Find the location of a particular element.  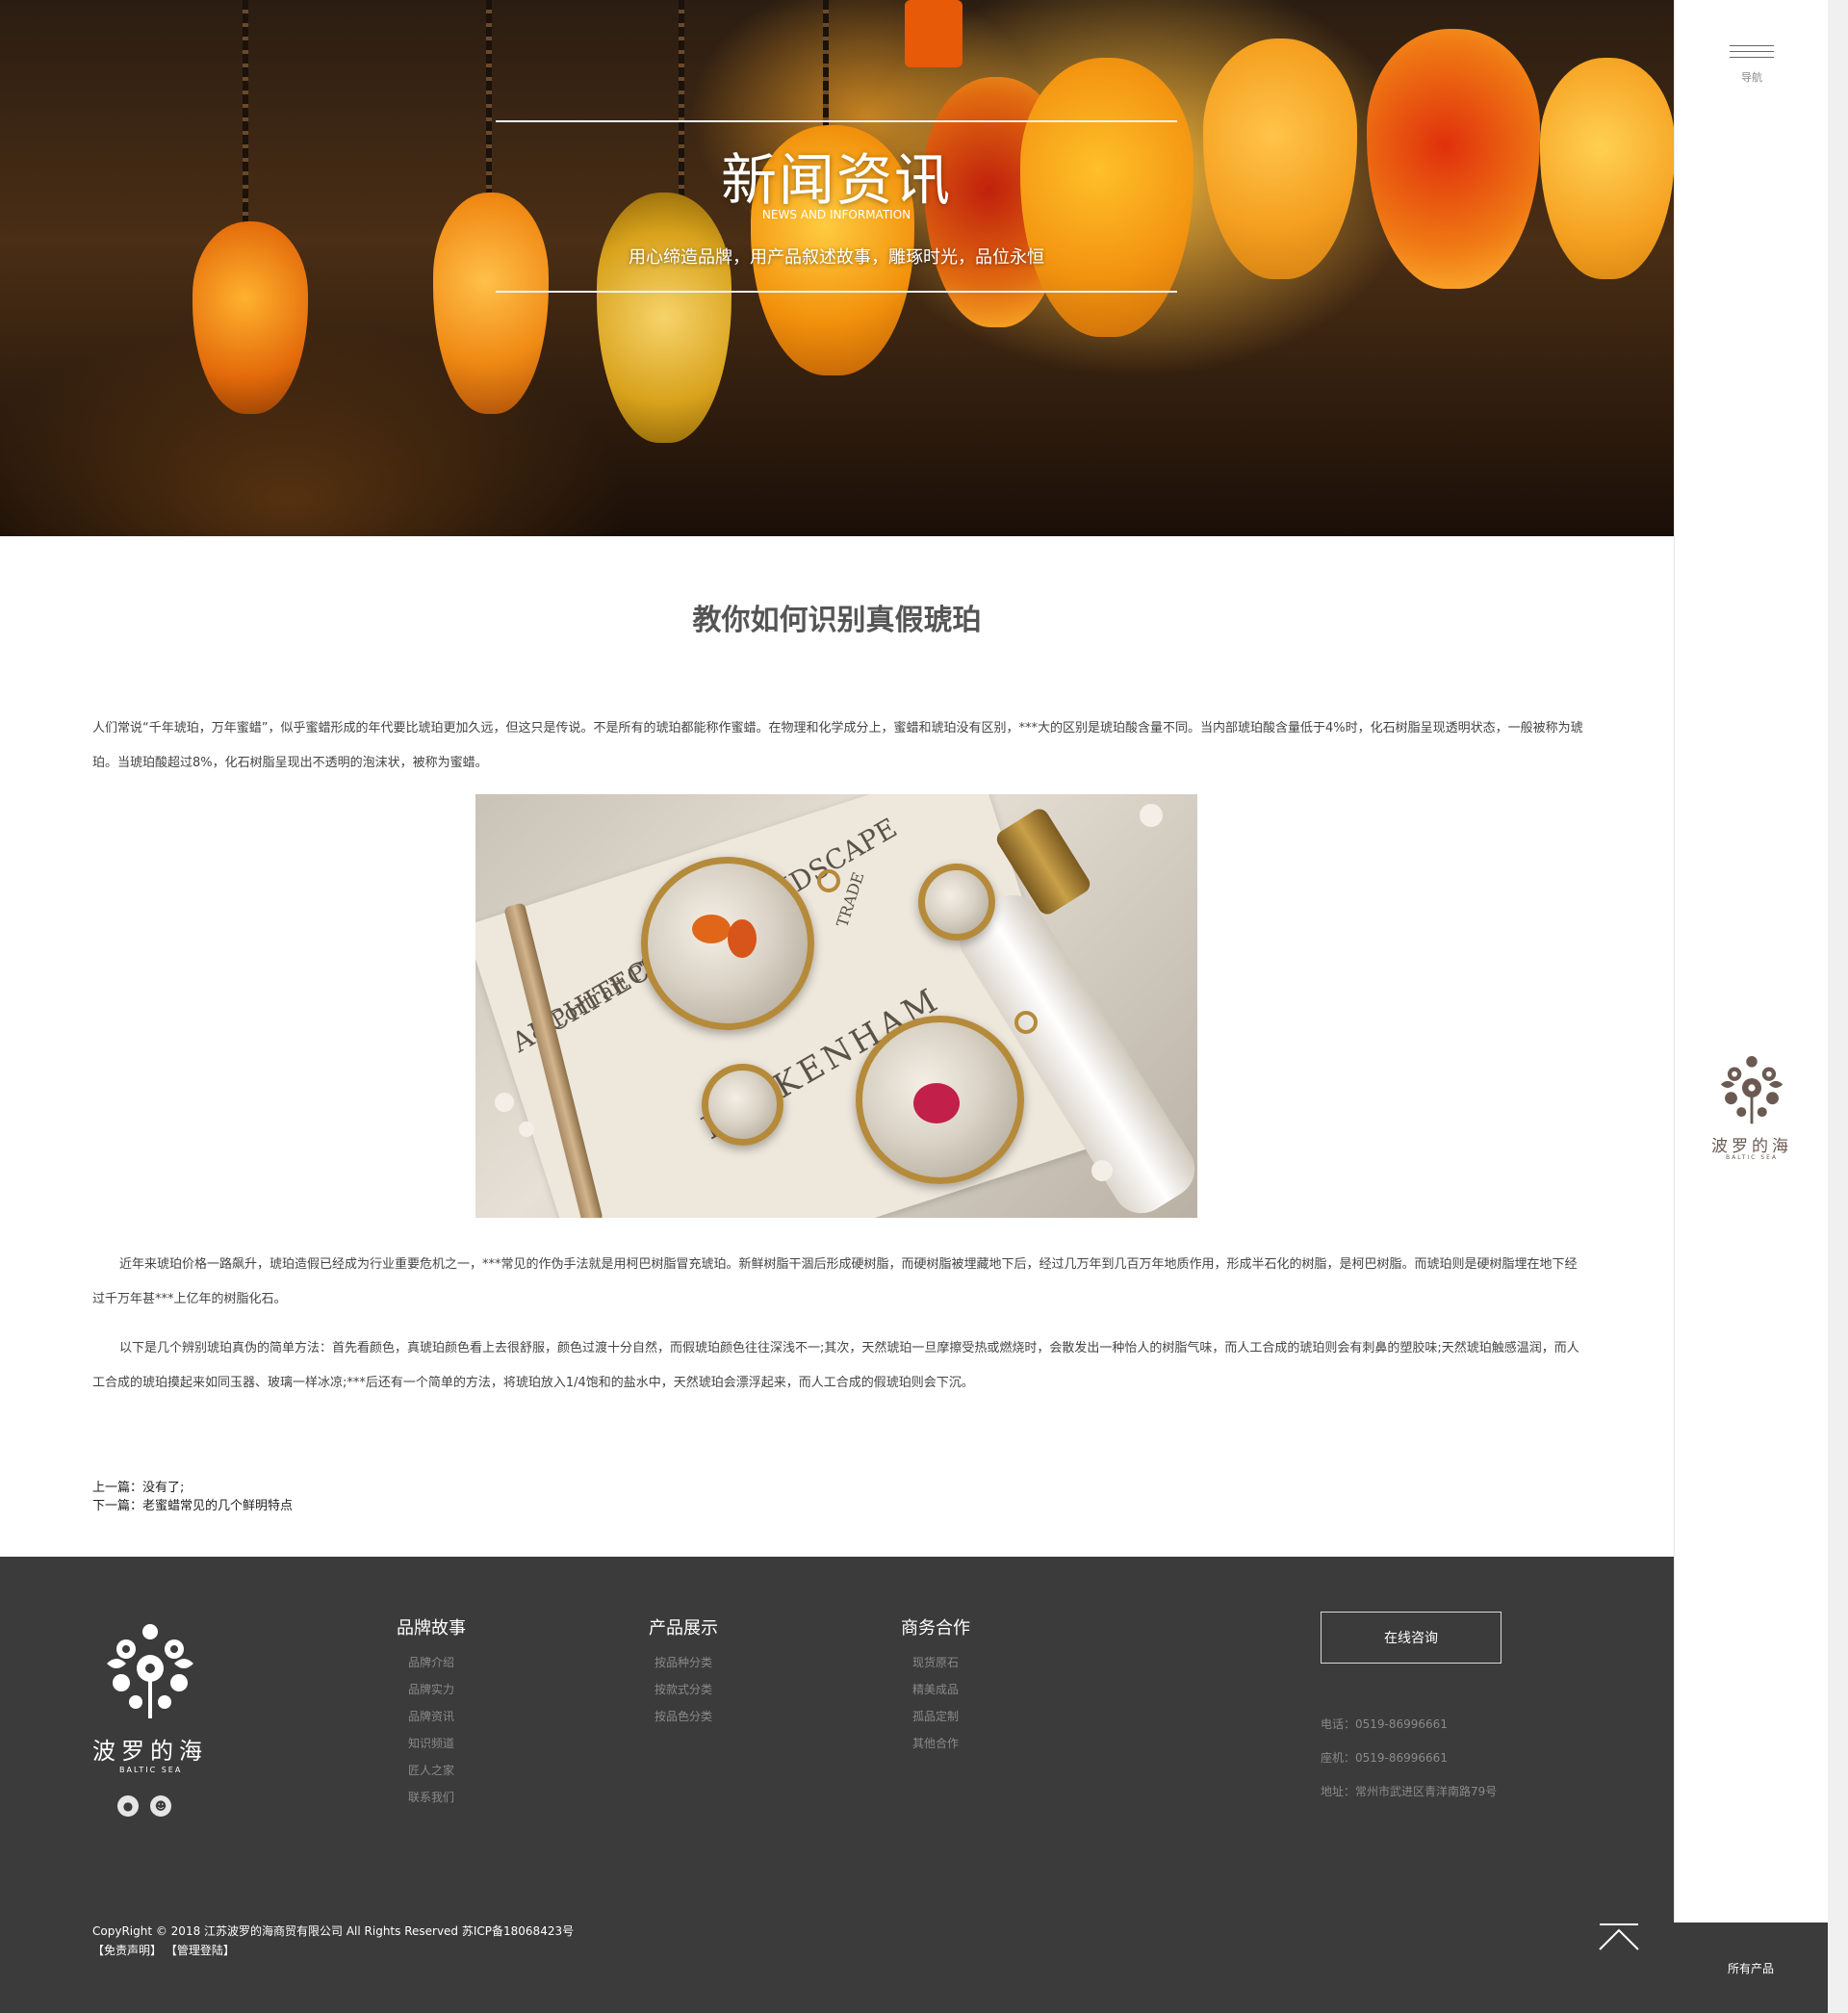

page-title: 新闻资讯 is located at coordinates (836, 180).